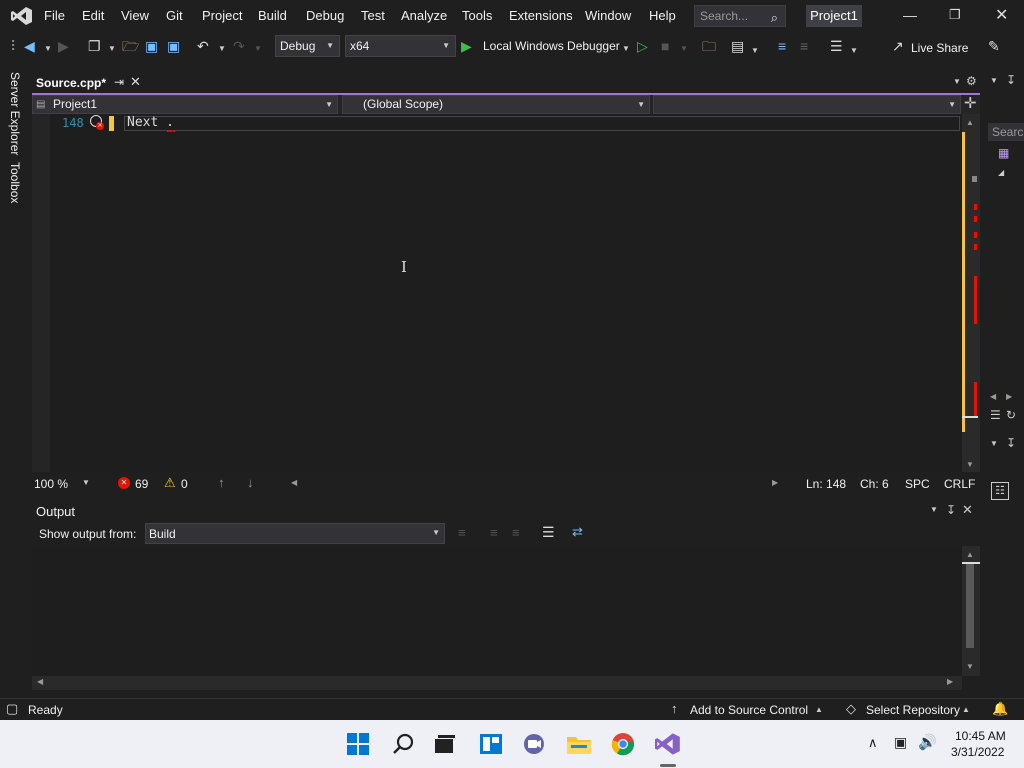 This screenshot has width=1024, height=768. Describe the element at coordinates (29, 46) in the screenshot. I see `navigate-back-icon: ◀` at that location.